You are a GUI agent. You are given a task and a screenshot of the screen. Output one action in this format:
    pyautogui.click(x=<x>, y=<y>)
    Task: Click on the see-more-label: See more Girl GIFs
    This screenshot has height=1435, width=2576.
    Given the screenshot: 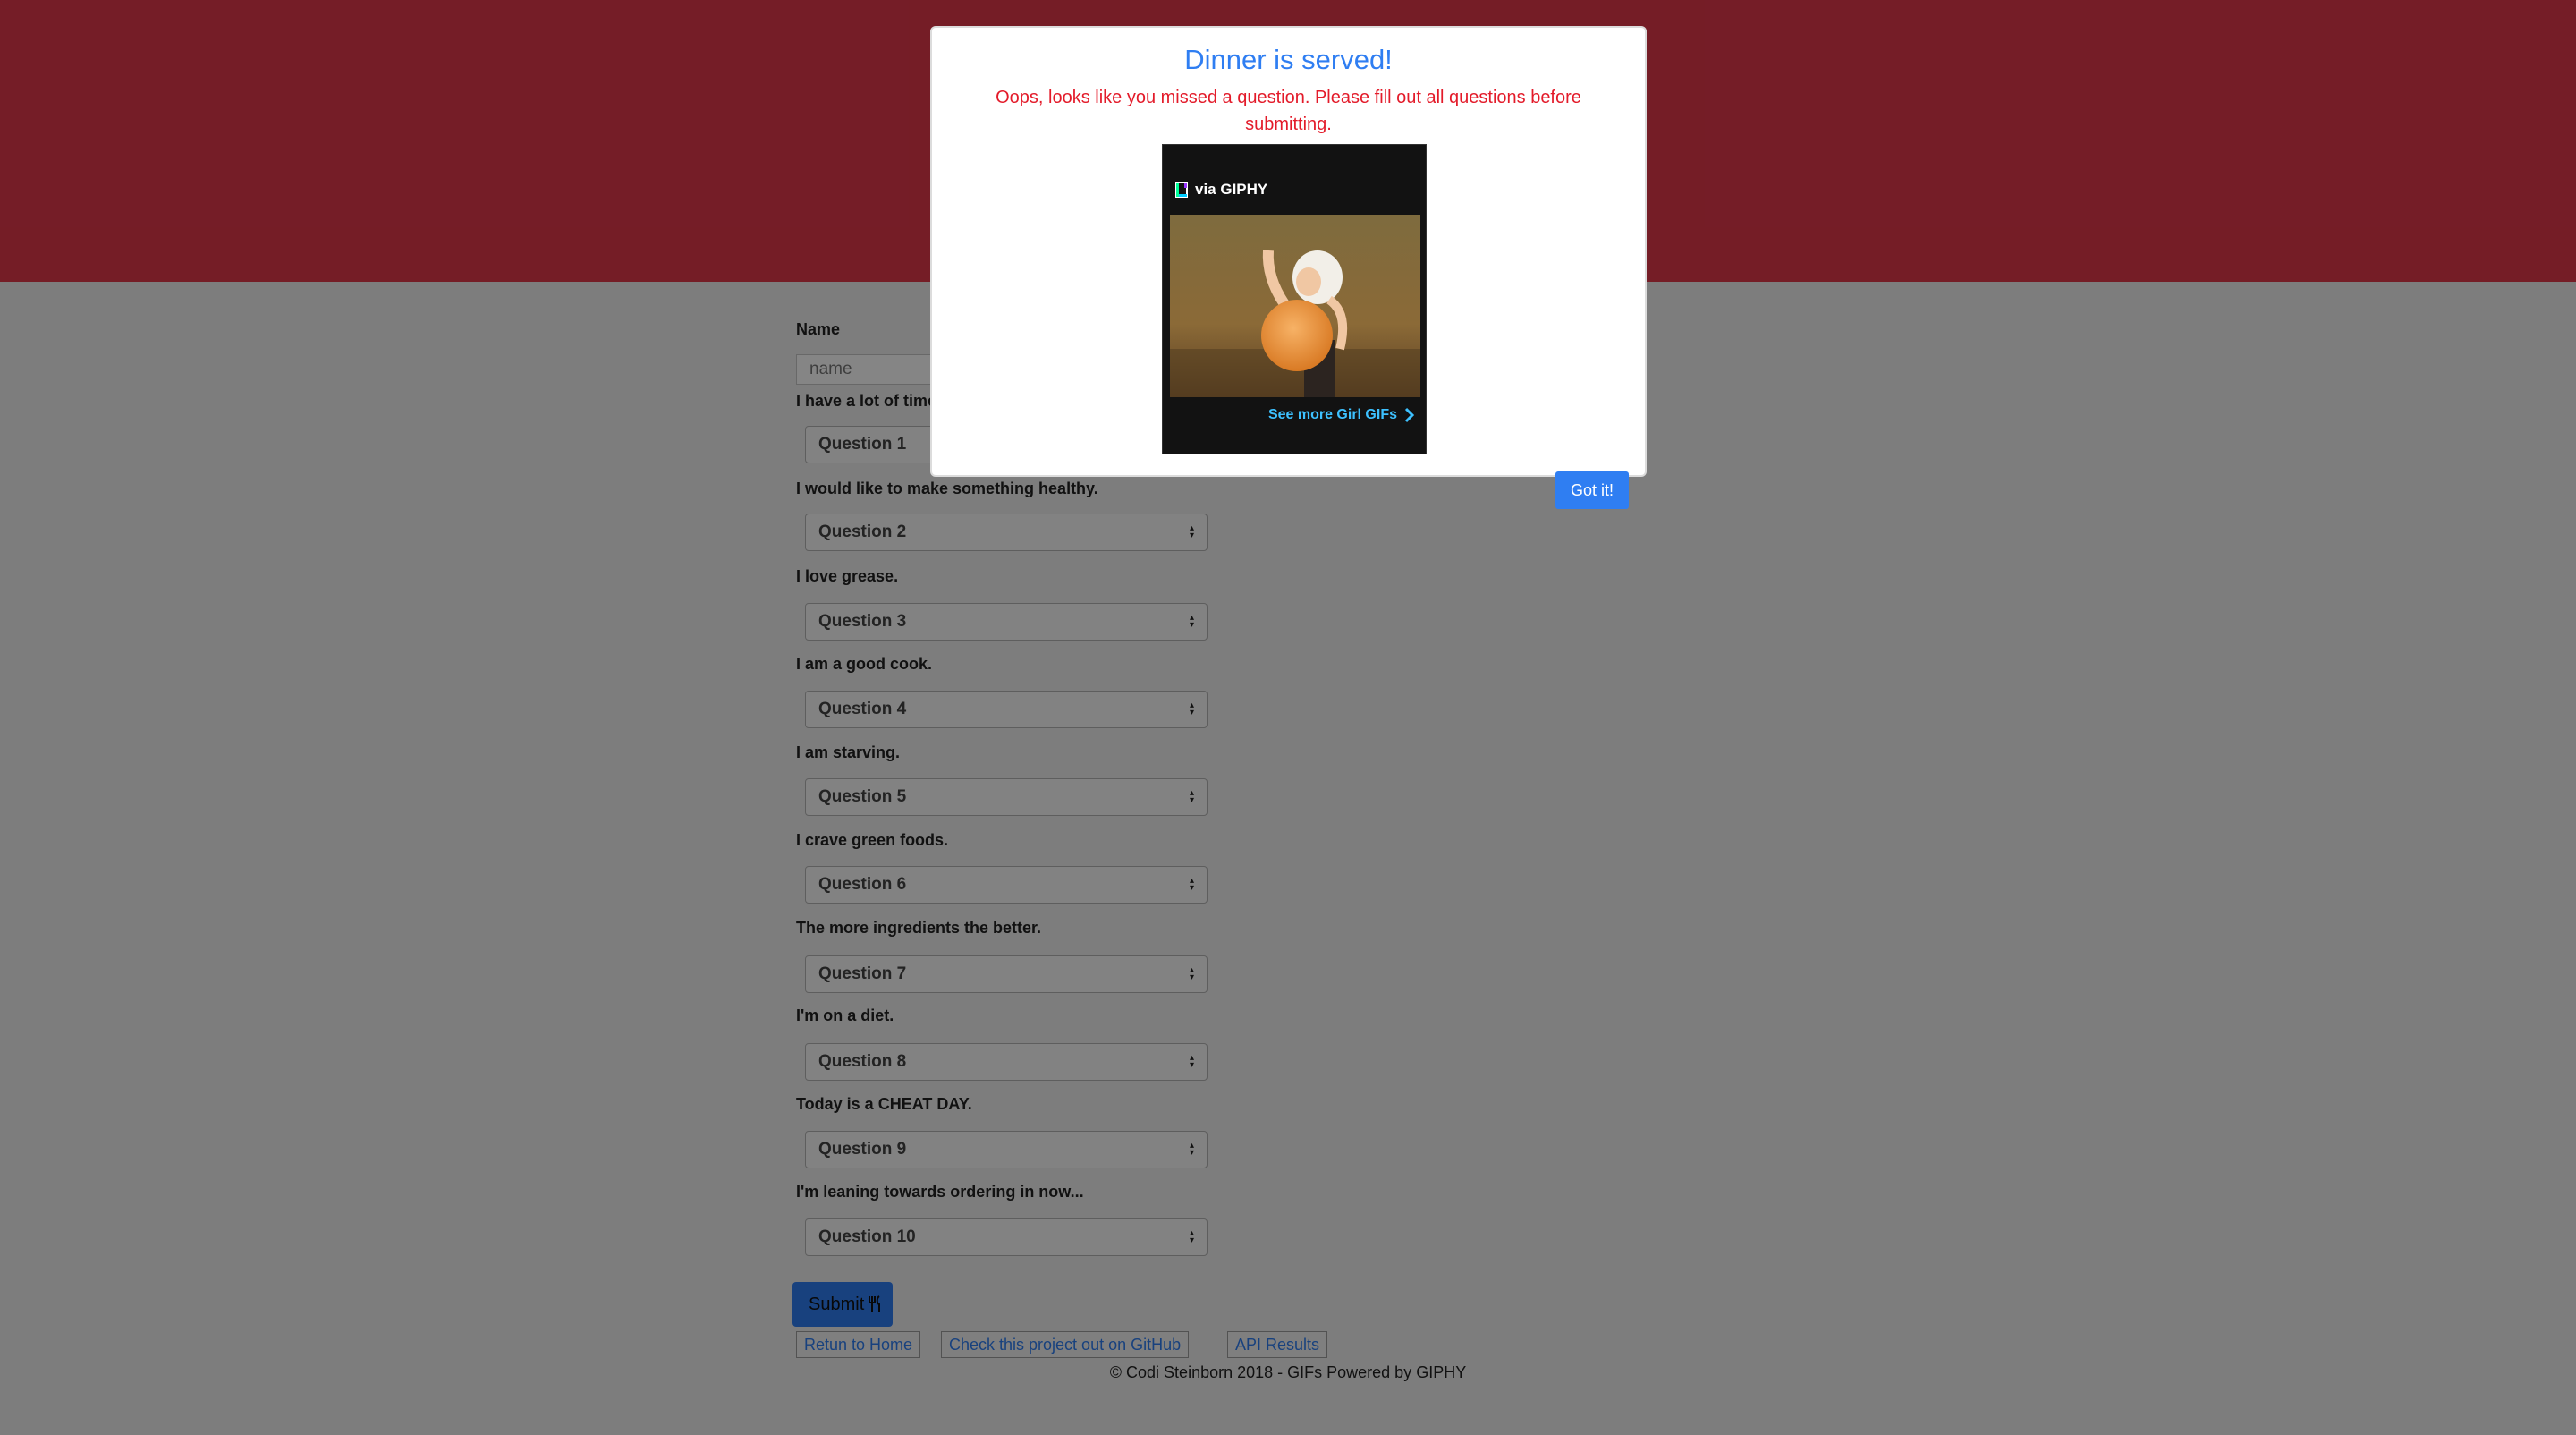 What is the action you would take?
    pyautogui.click(x=1332, y=414)
    